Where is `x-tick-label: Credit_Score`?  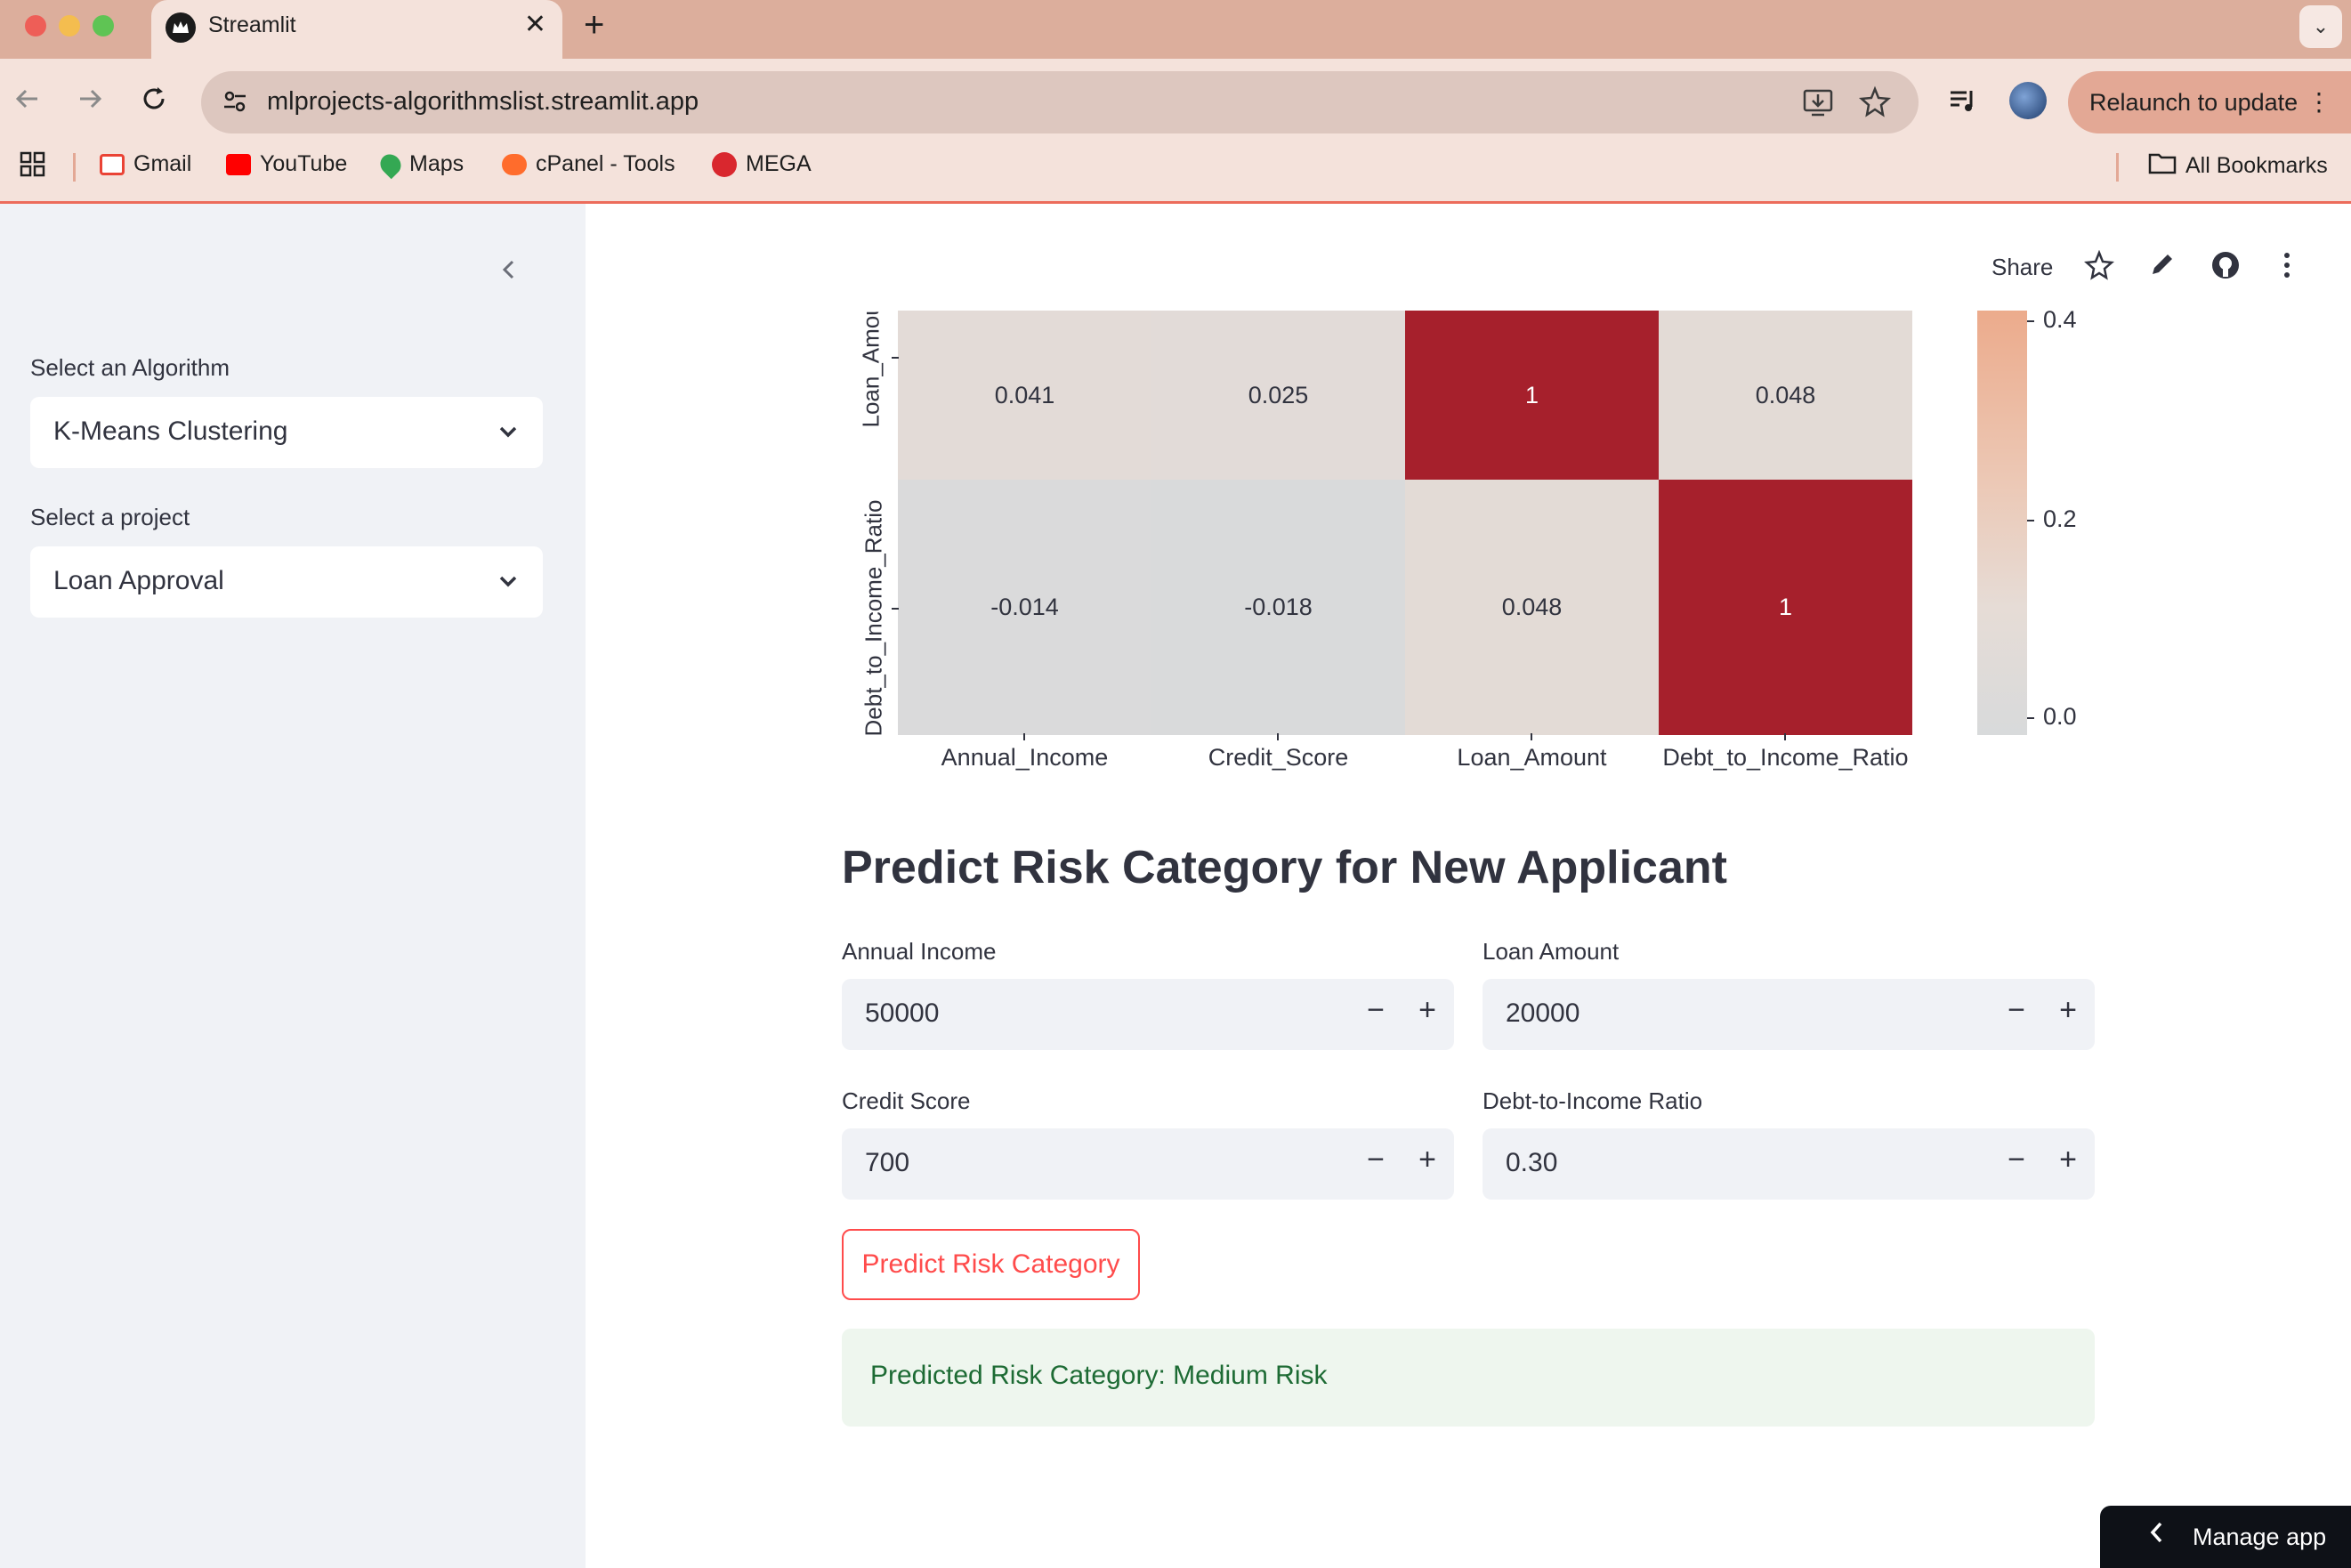 x-tick-label: Credit_Score is located at coordinates (1278, 757).